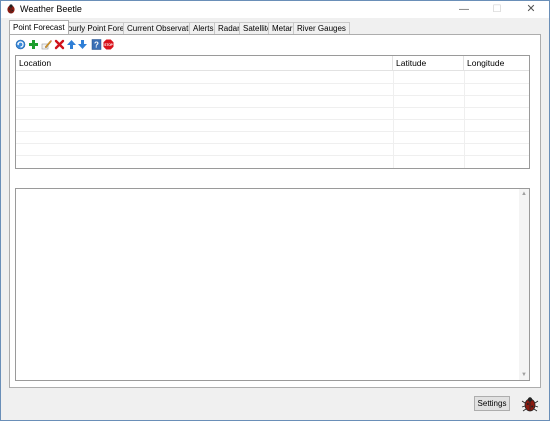 The image size is (550, 421). Describe the element at coordinates (82, 44) in the screenshot. I see `move-down-icon` at that location.